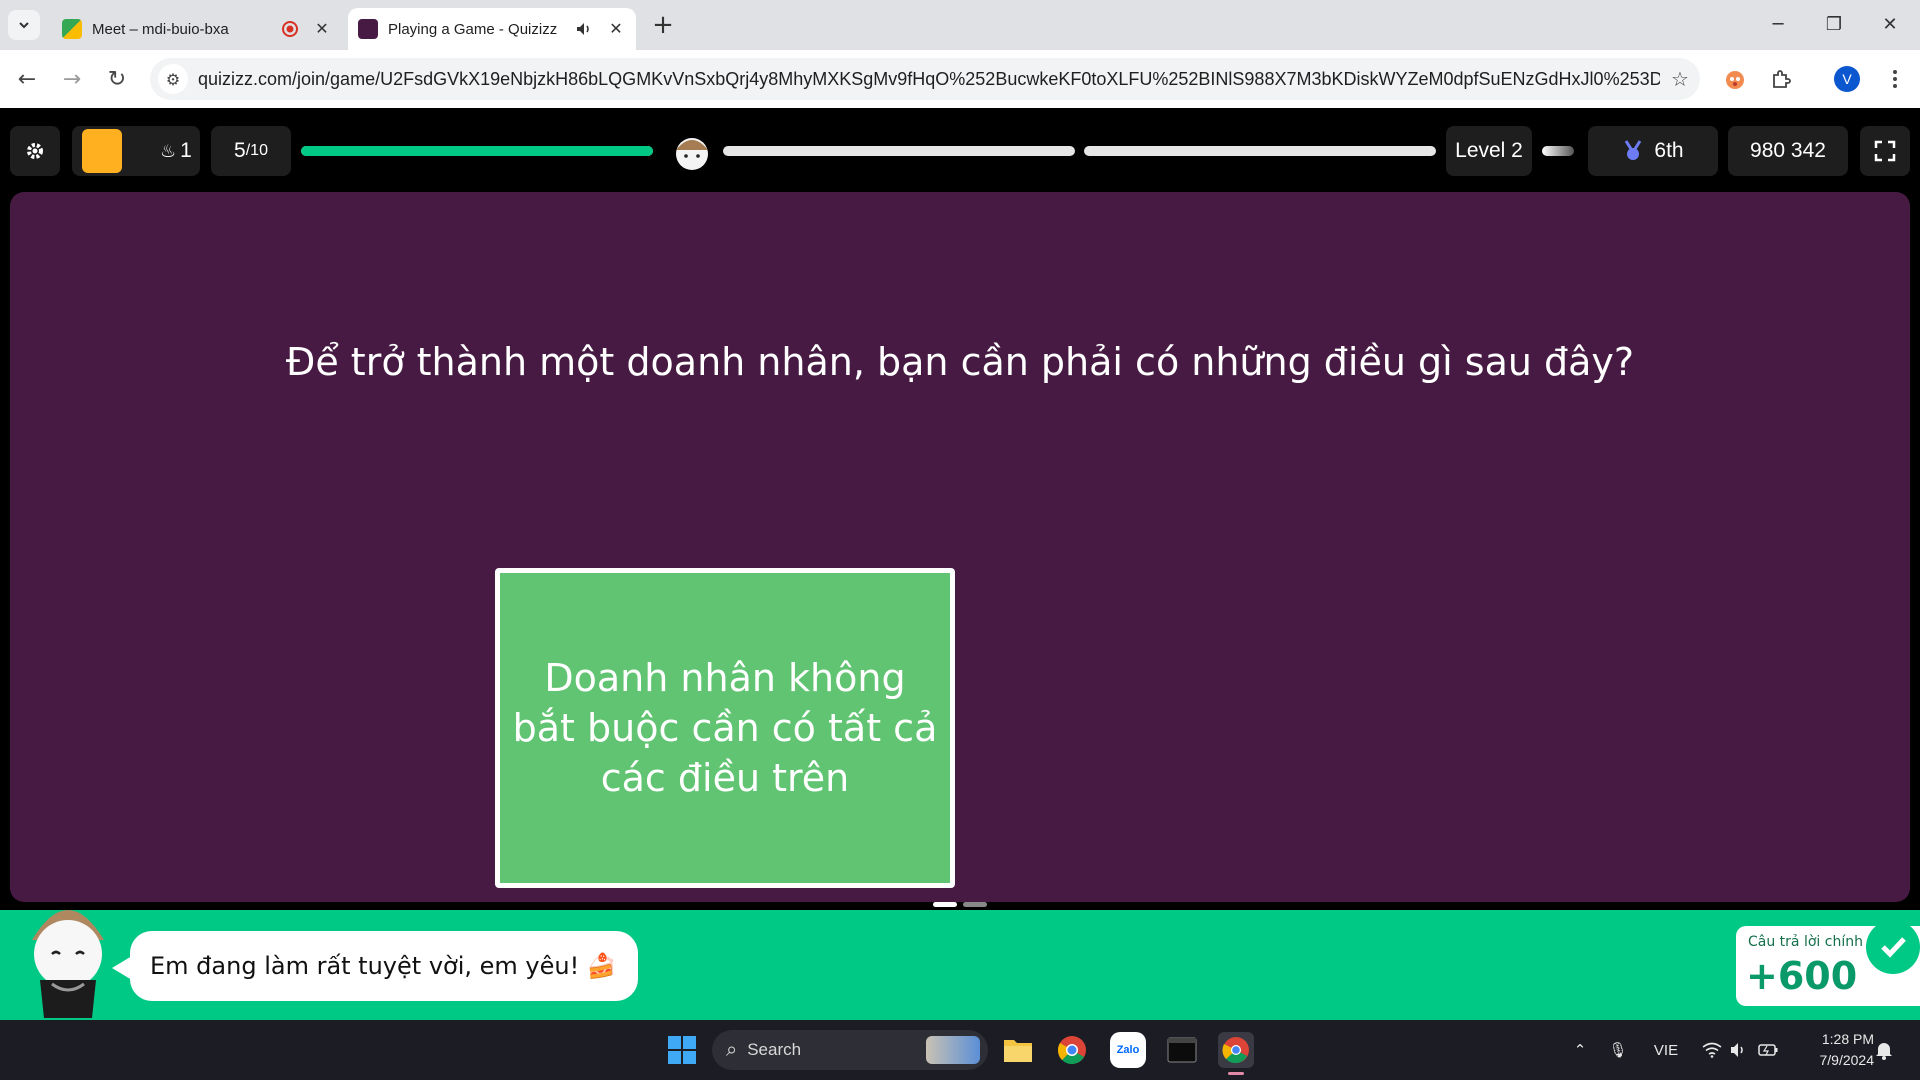  I want to click on points-card: Câu trả lời chính +600, so click(1828, 966).